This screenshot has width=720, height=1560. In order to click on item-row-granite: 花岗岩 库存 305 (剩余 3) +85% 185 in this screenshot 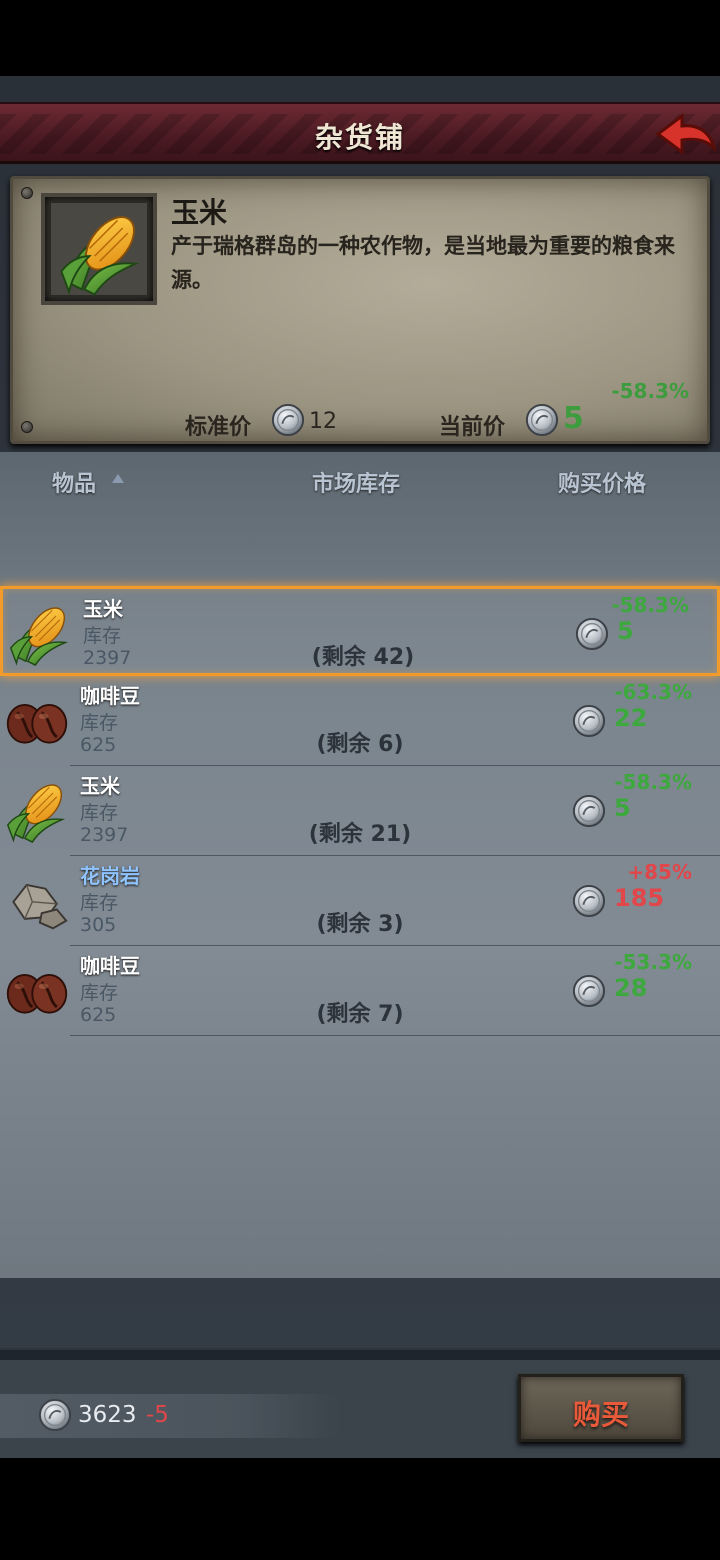, I will do `click(360, 901)`.